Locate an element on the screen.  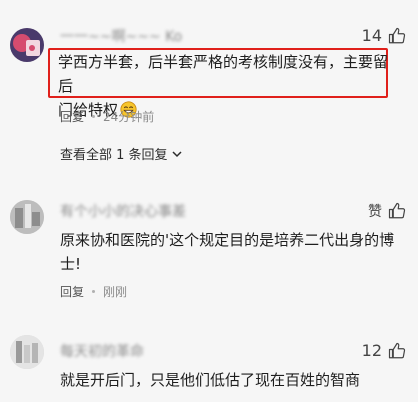
comment-text-line: 就是开后门，只是他们低估了现在百姓的智商 is located at coordinates (210, 380).